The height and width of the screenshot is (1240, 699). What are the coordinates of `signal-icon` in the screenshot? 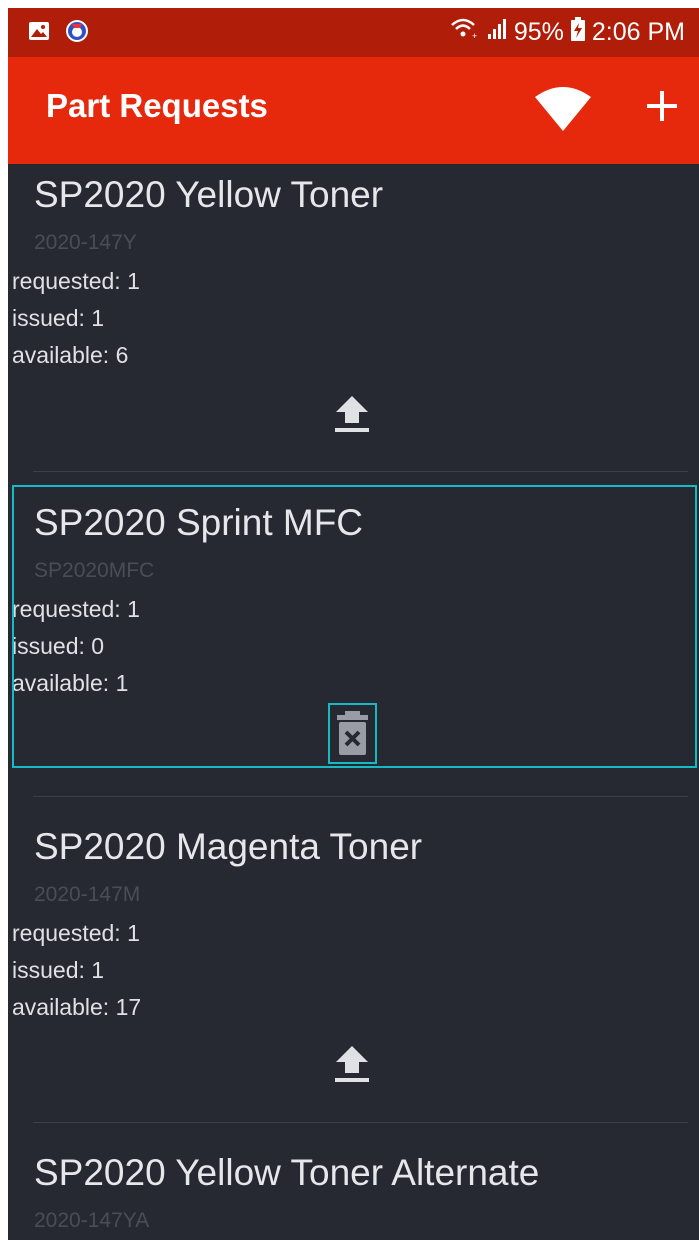 It's located at (497, 32).